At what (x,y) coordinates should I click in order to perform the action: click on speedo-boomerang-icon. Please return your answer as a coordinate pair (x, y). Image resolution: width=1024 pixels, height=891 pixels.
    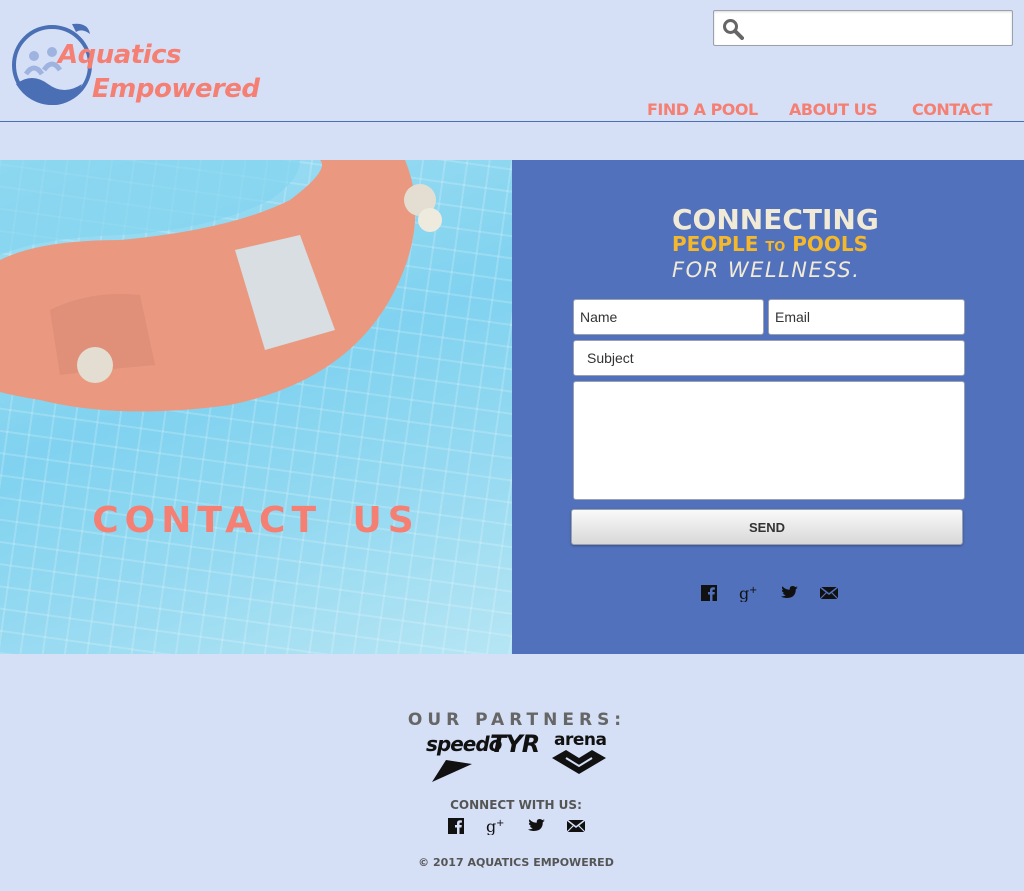
    Looking at the image, I should click on (452, 771).